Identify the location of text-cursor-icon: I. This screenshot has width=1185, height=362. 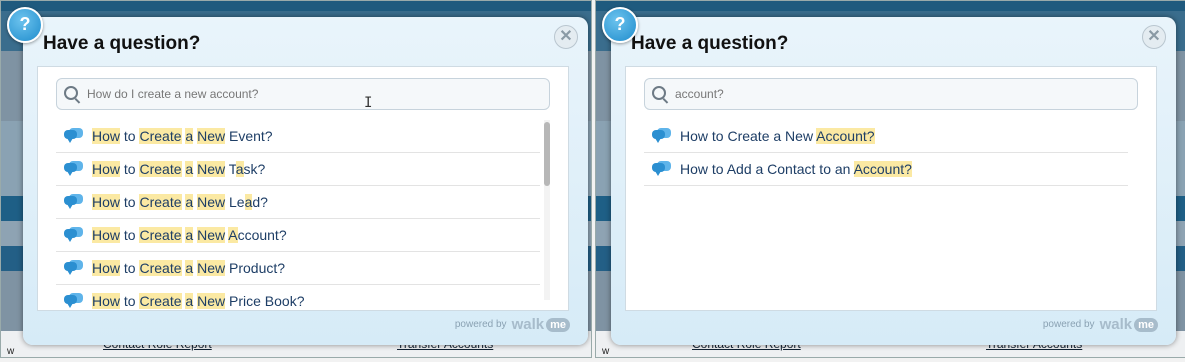
(368, 103).